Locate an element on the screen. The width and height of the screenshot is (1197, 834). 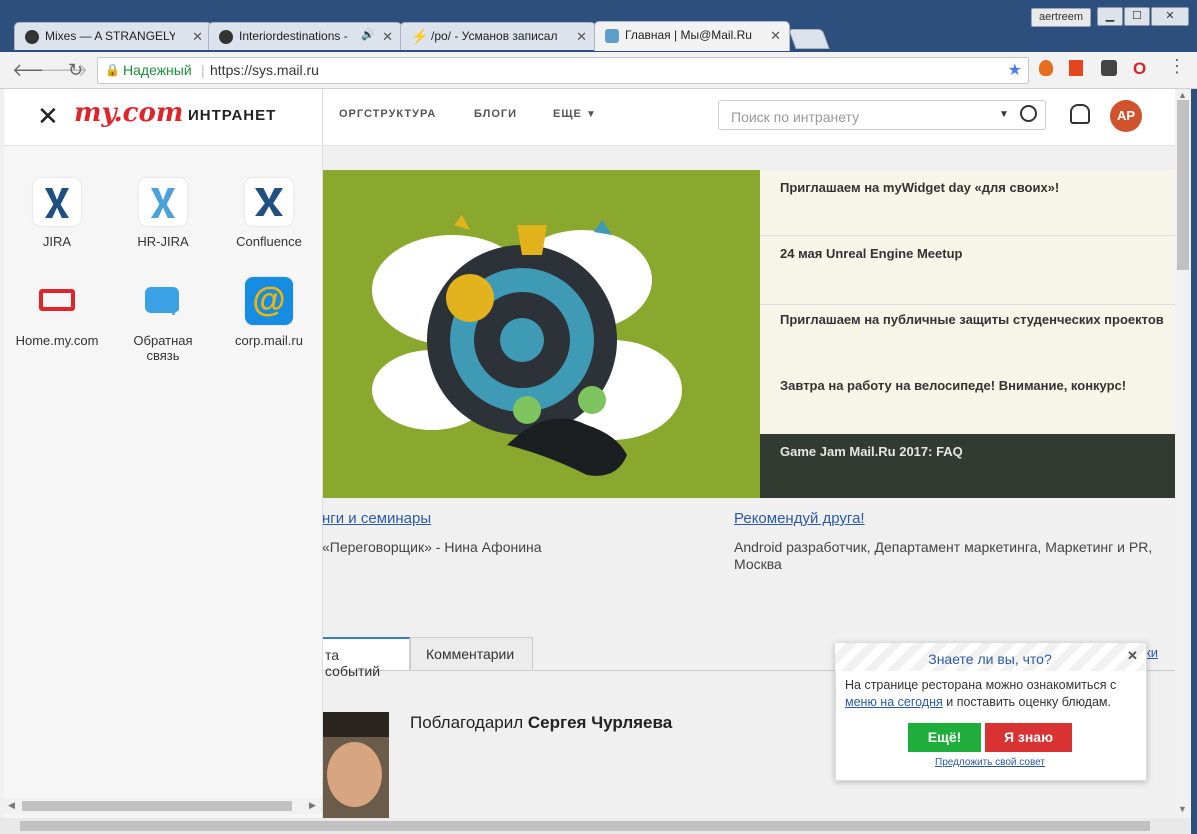
popup-title: Знаете ли вы, что? is located at coordinates (990, 659).